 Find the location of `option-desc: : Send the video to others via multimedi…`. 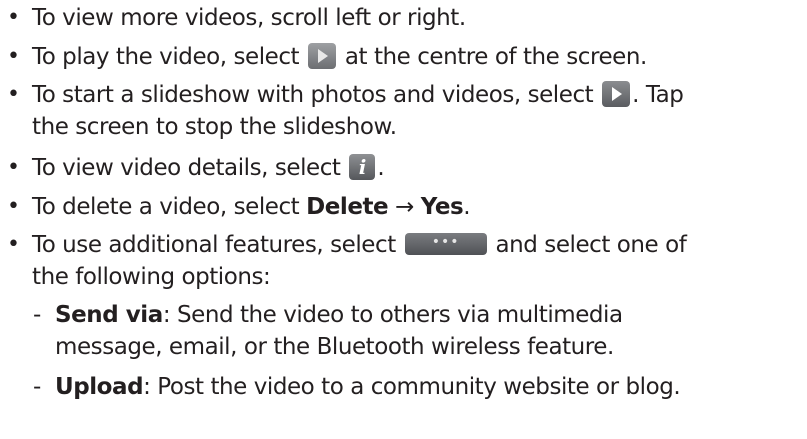

option-desc: : Send the video to others via multimedi… is located at coordinates (392, 315).